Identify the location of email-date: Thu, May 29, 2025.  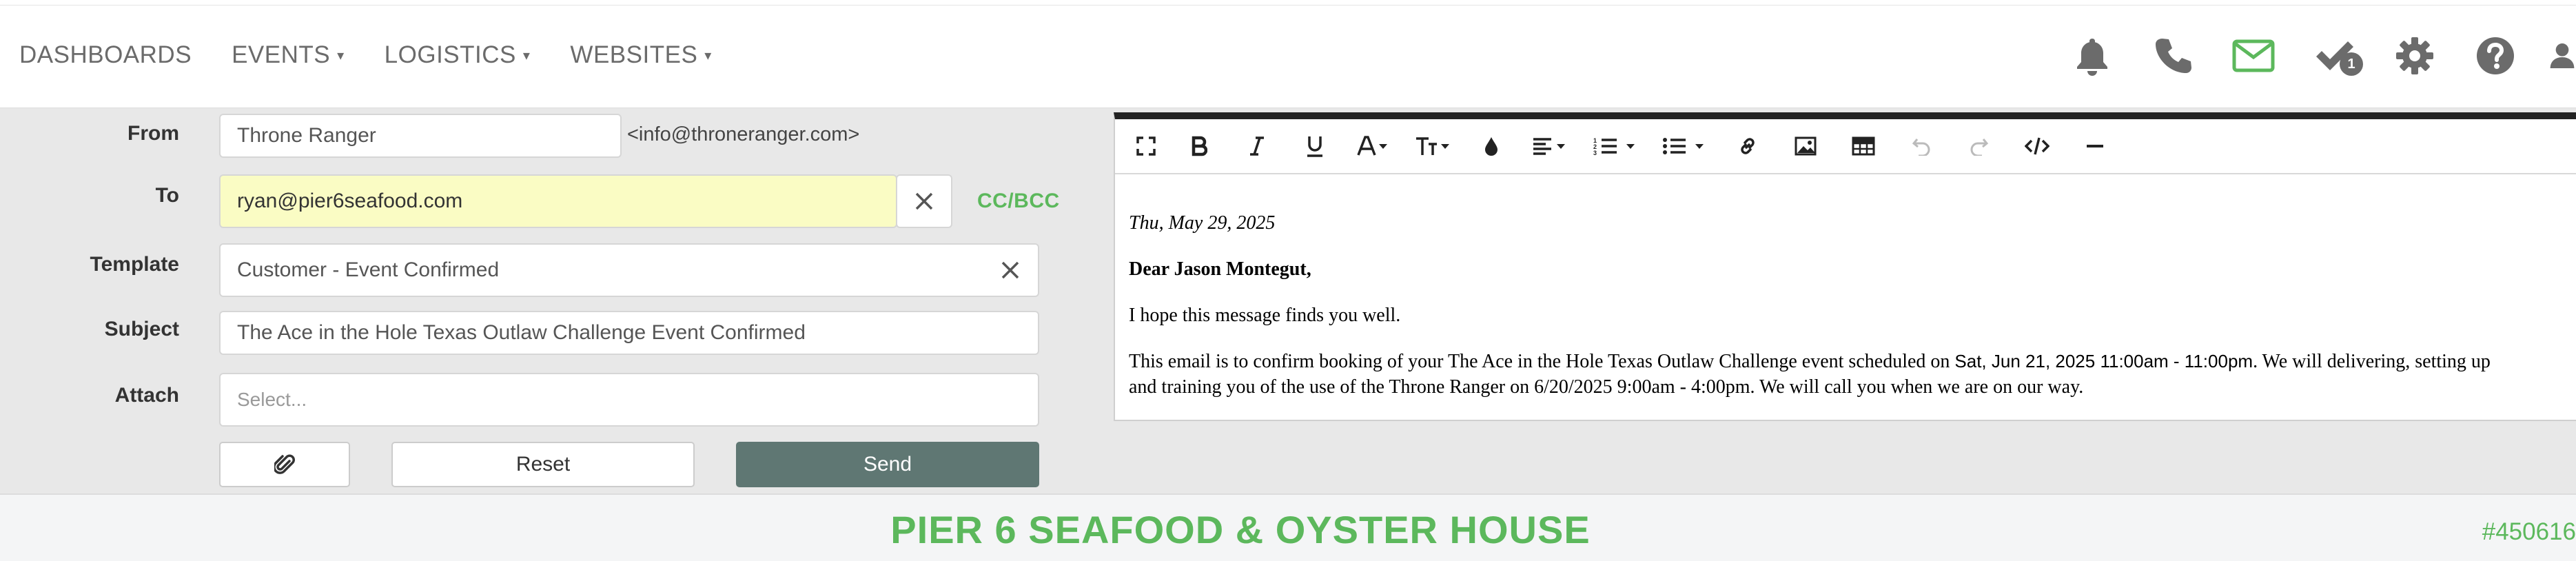
(1202, 223).